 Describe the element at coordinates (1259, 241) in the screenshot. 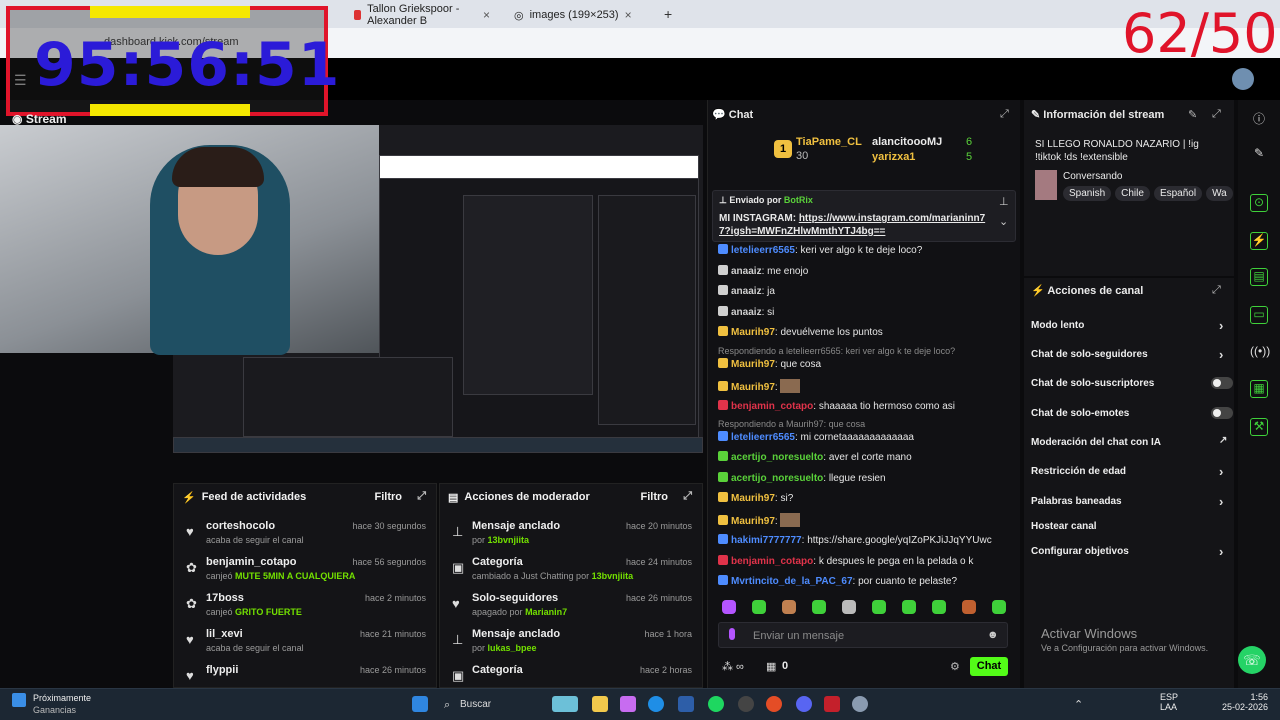

I see `bolt-icon: ⚡` at that location.